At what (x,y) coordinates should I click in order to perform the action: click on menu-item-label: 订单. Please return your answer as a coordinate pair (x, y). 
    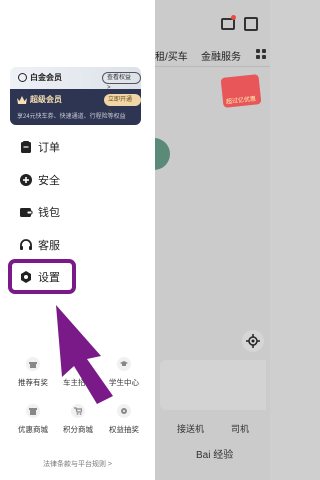
    Looking at the image, I should click on (49, 148).